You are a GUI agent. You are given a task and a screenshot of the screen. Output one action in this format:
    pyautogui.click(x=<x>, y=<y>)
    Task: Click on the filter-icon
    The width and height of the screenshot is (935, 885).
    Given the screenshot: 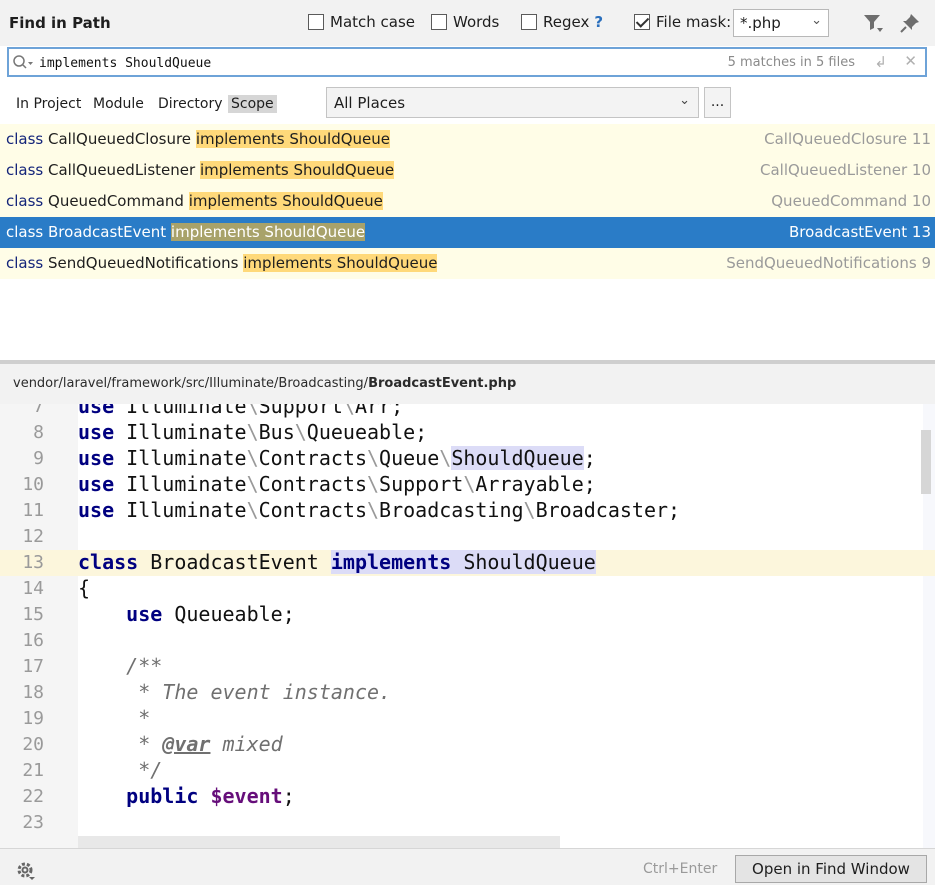 What is the action you would take?
    pyautogui.click(x=873, y=23)
    